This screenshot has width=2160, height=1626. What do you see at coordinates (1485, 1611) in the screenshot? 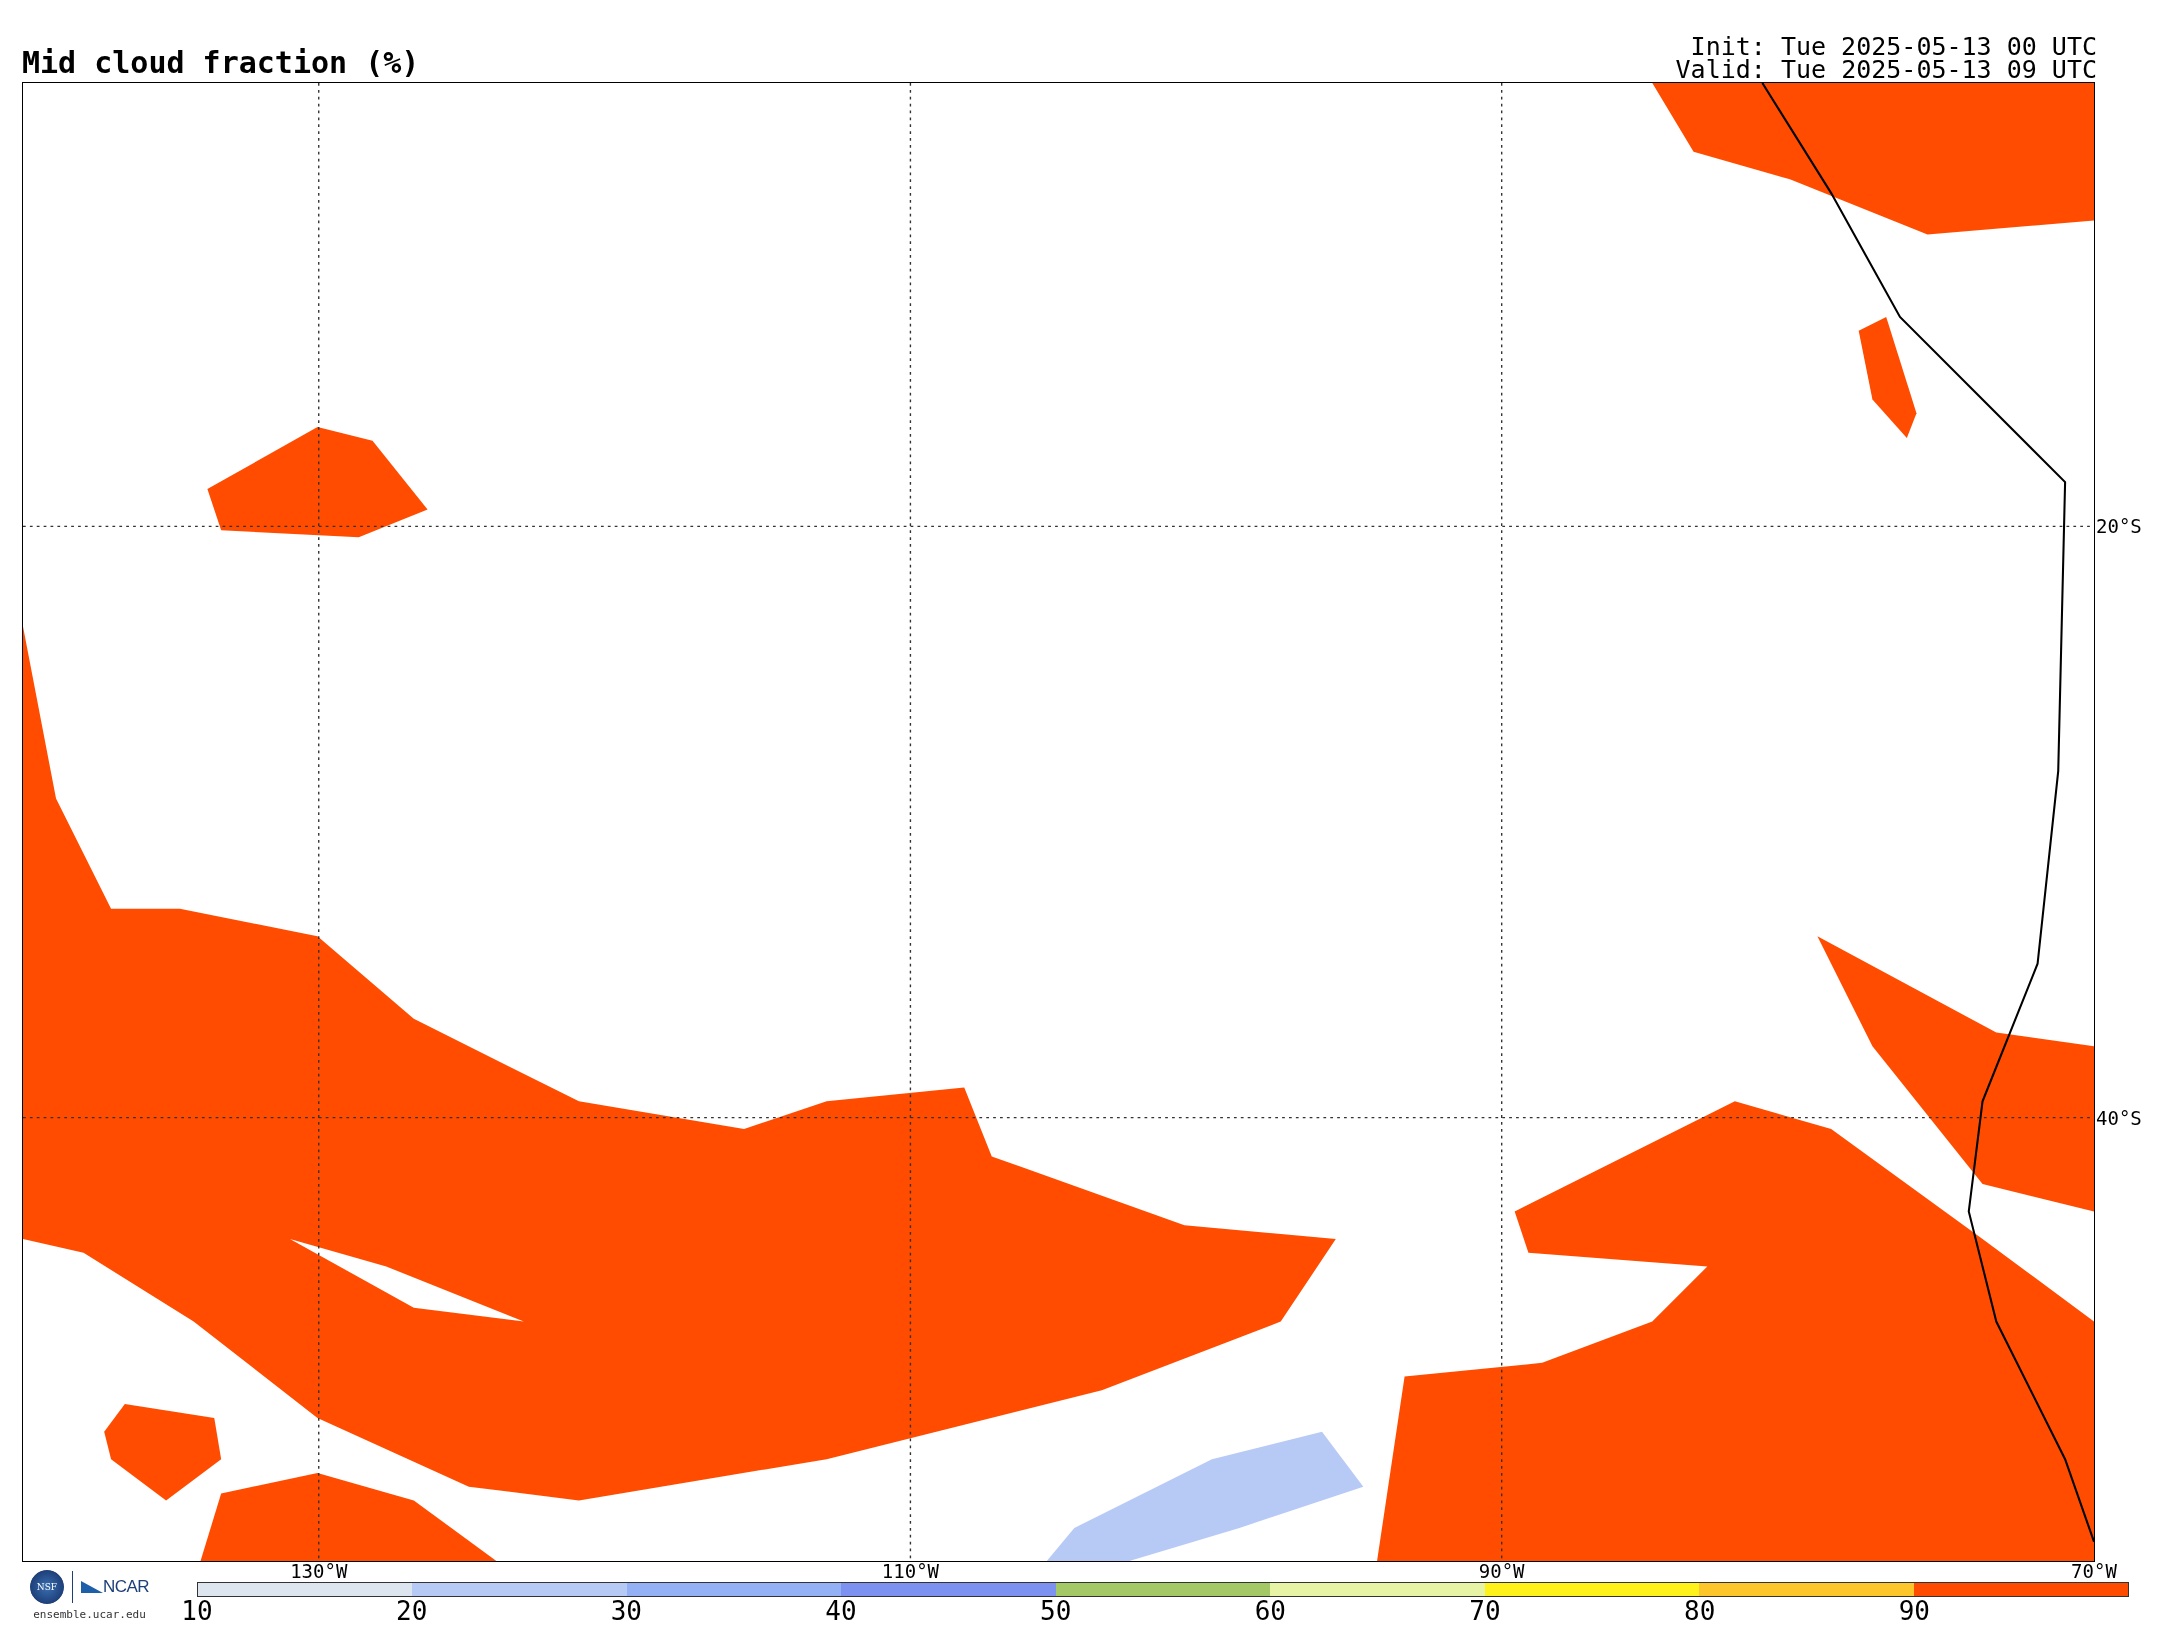
I see `scale-label: 70` at bounding box center [1485, 1611].